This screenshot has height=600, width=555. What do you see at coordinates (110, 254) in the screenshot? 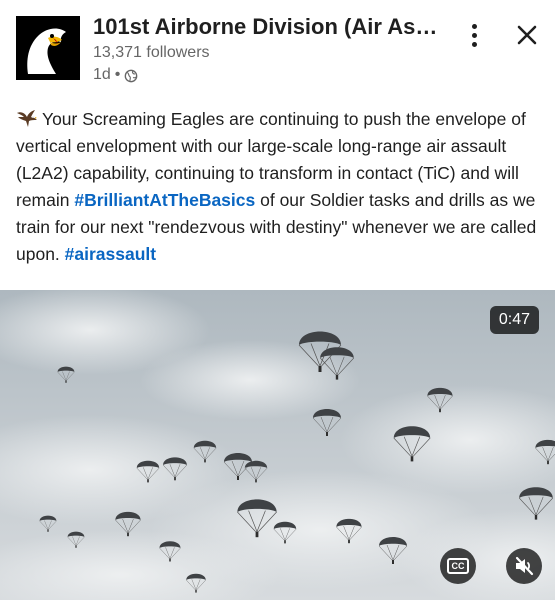
I see `hashtag-airassault: #airassault` at bounding box center [110, 254].